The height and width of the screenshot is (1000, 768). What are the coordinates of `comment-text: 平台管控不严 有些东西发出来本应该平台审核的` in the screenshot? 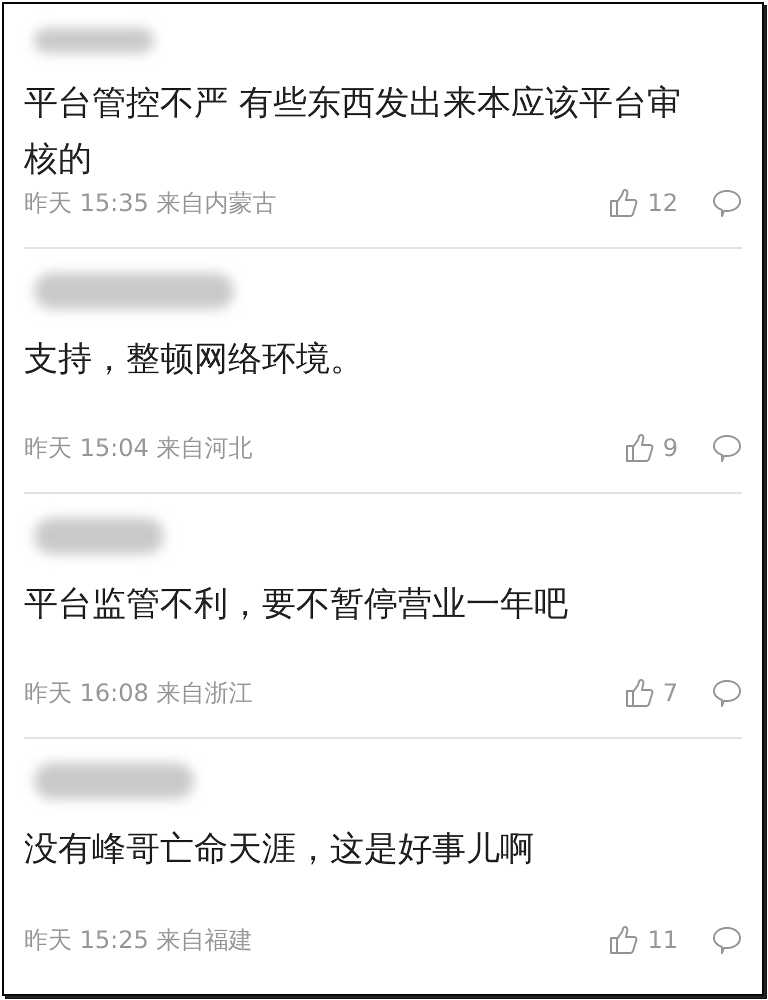 It's located at (353, 131).